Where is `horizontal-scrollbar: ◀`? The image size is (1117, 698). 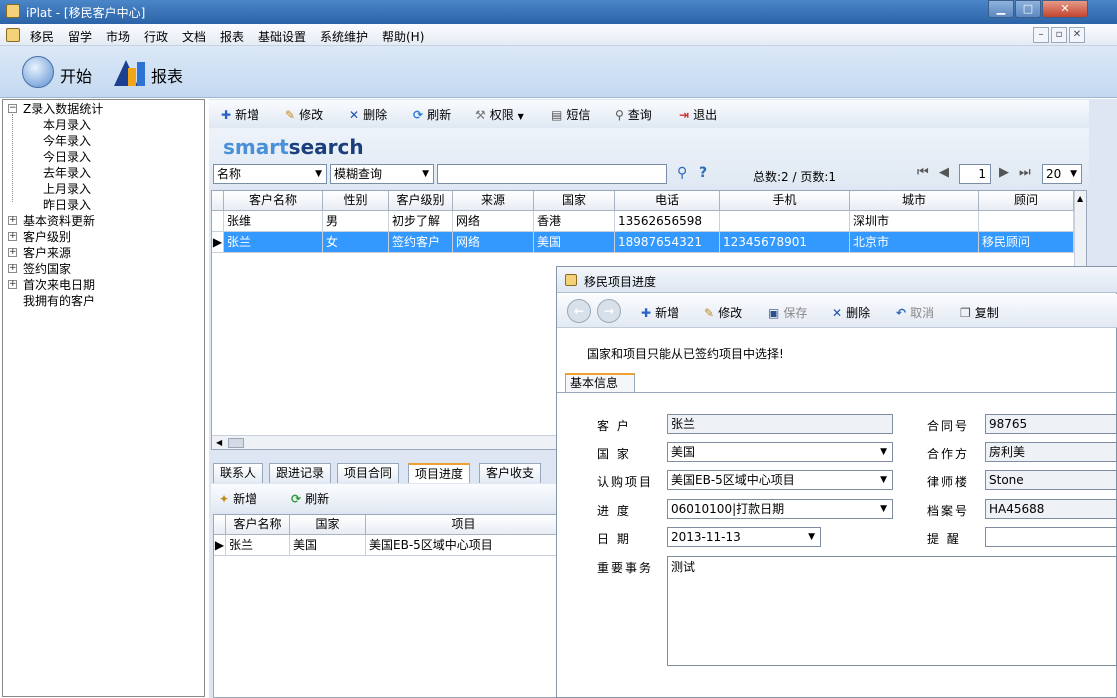
horizontal-scrollbar: ◀ is located at coordinates (384, 442).